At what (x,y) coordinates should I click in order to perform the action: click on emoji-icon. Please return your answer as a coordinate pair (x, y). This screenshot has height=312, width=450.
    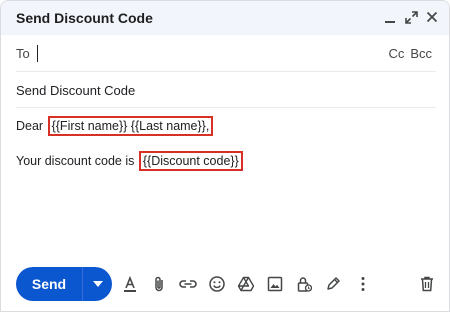
    Looking at the image, I should click on (217, 284).